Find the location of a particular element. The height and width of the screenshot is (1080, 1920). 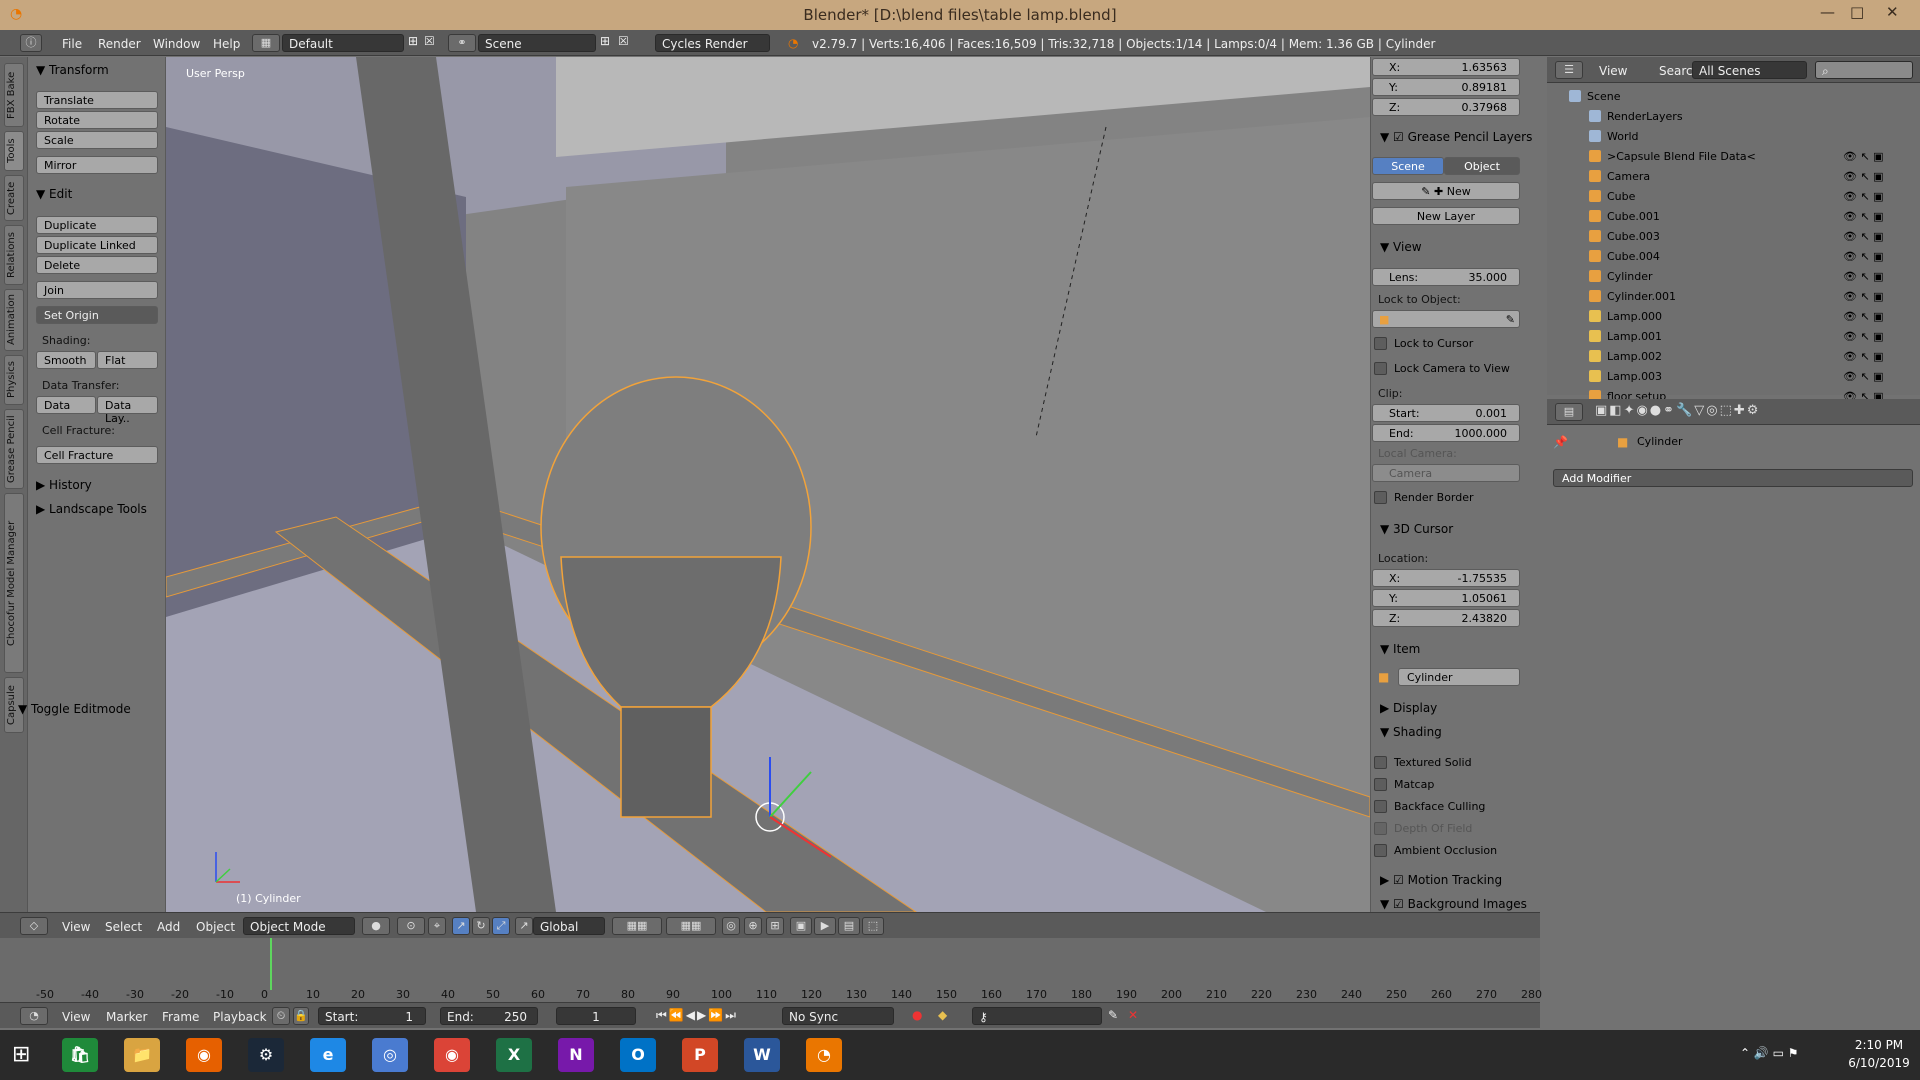

outliner-row: Scene is located at coordinates (1731, 97).